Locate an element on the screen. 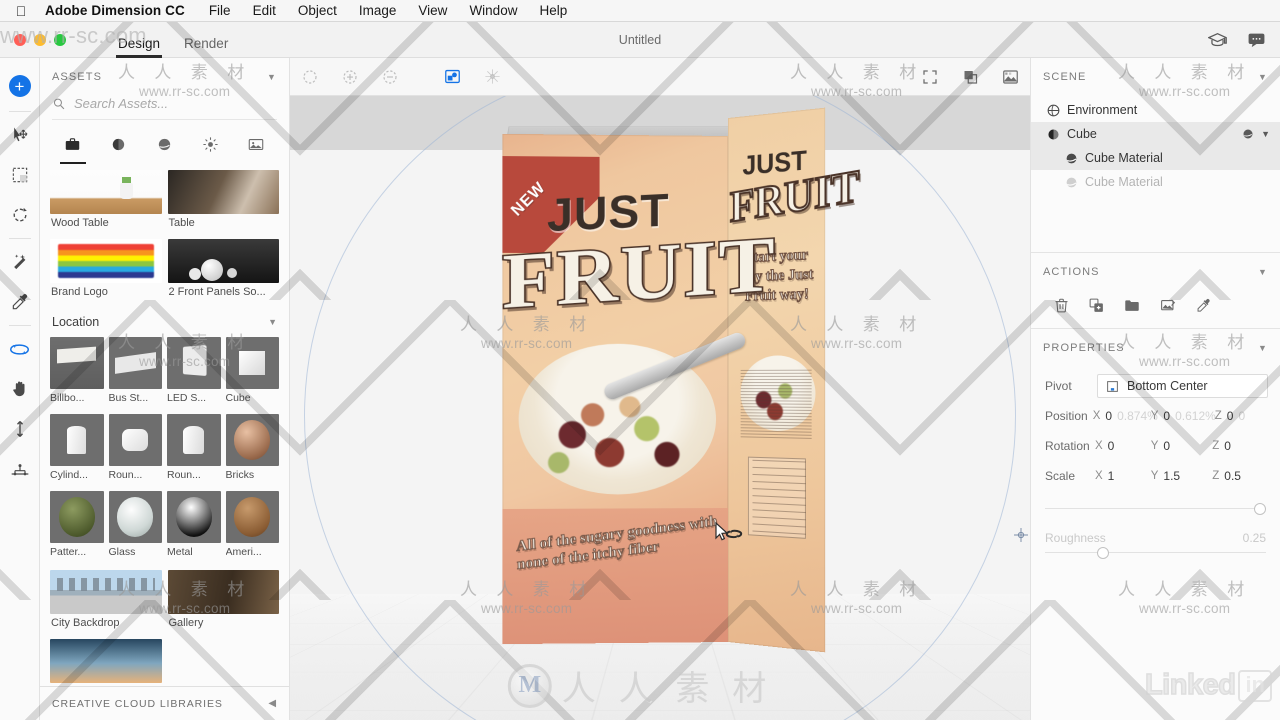 The height and width of the screenshot is (720, 1280). lights-tab is located at coordinates (210, 149).